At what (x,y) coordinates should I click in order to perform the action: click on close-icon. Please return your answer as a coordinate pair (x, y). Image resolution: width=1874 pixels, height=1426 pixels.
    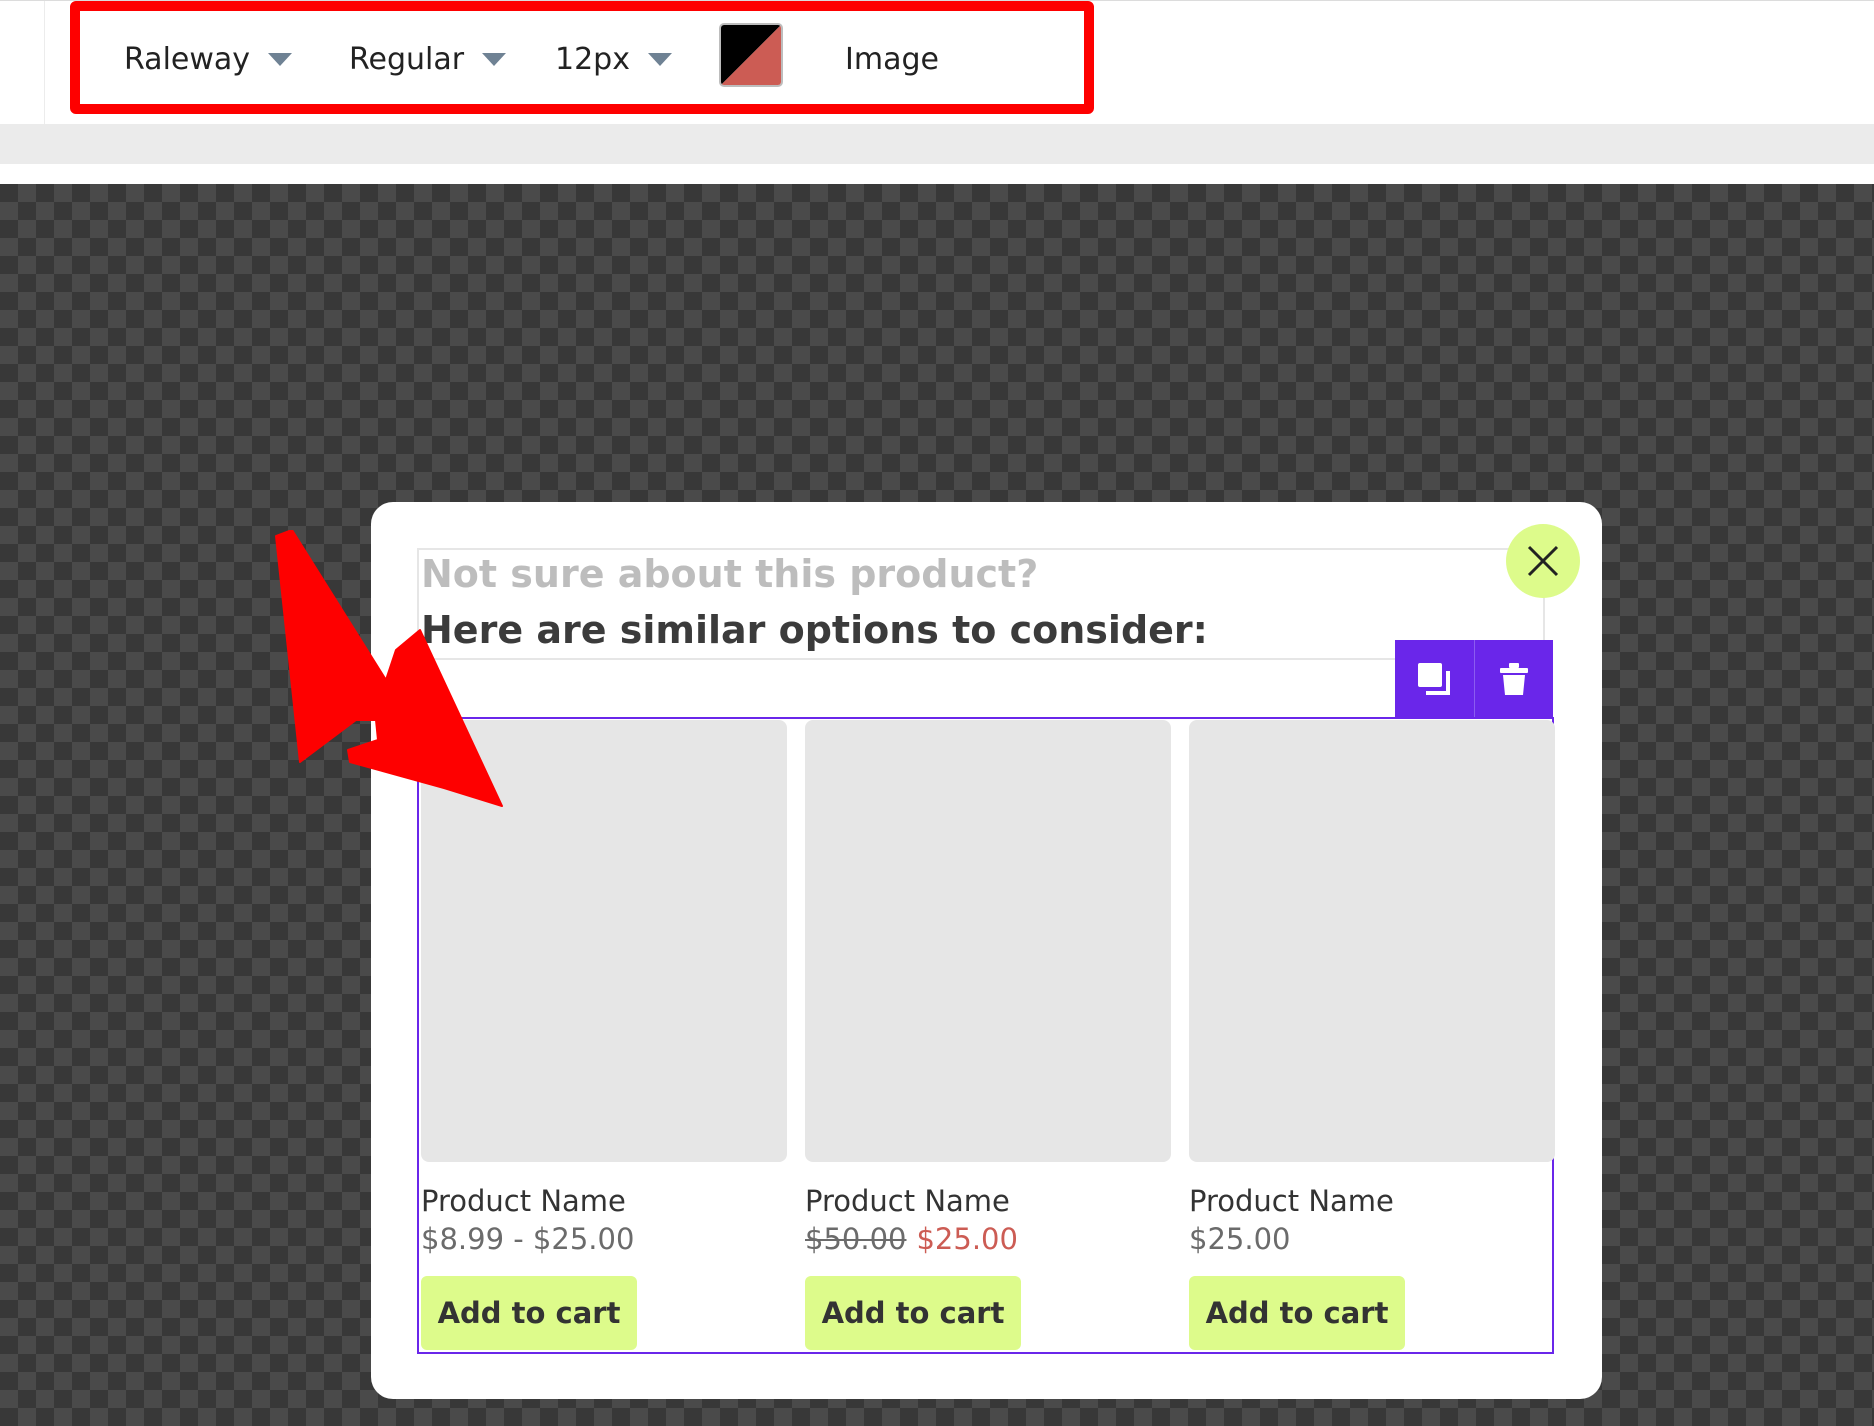
    Looking at the image, I should click on (1543, 561).